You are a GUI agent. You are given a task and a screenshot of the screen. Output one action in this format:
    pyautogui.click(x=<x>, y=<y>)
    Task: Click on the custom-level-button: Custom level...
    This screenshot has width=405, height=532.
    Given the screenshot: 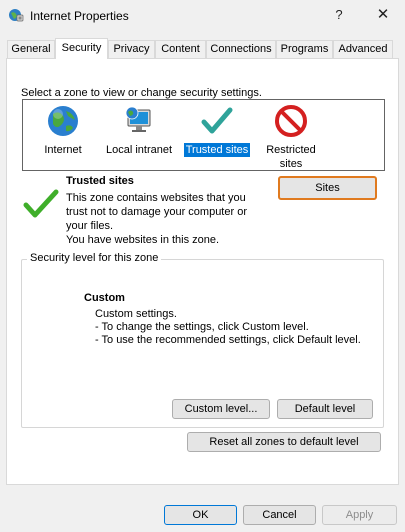 What is the action you would take?
    pyautogui.click(x=221, y=409)
    